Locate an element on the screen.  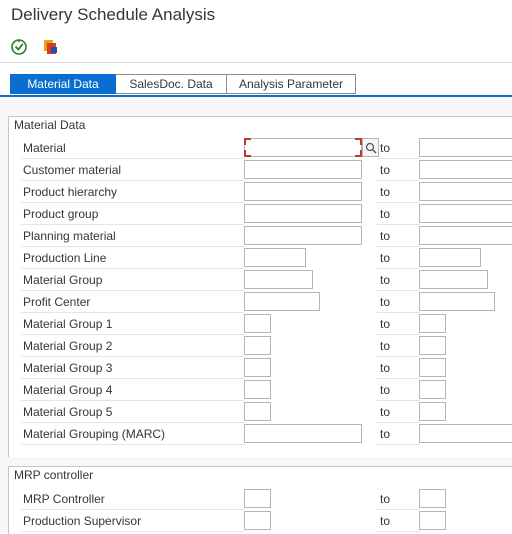
row-material-group-5: Material Group 5 to is located at coordinates (260, 413).